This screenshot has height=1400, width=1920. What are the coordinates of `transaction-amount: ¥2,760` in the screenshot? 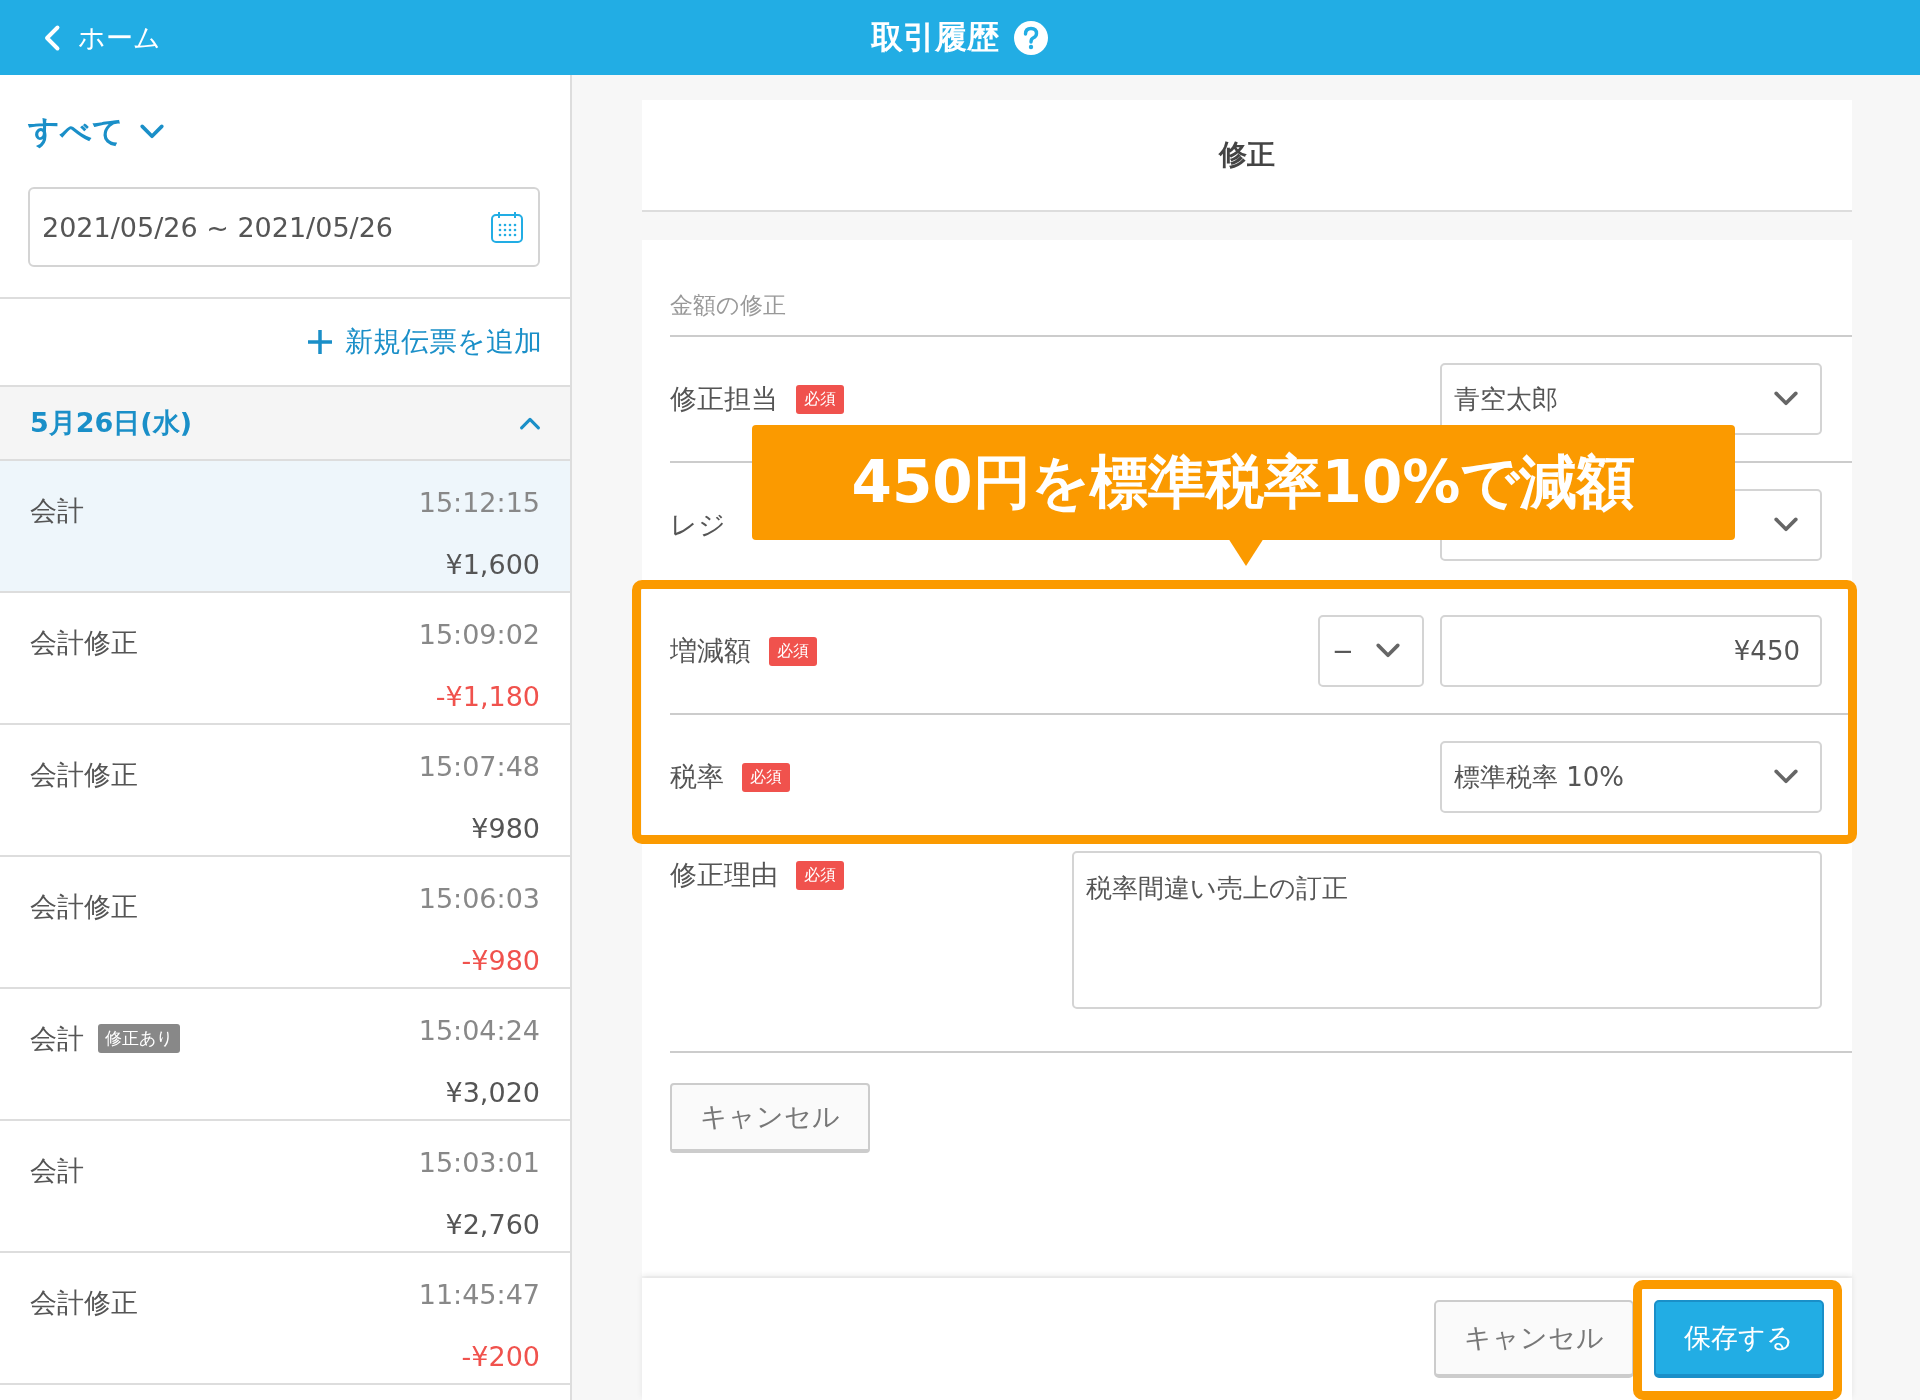 It's located at (492, 1225).